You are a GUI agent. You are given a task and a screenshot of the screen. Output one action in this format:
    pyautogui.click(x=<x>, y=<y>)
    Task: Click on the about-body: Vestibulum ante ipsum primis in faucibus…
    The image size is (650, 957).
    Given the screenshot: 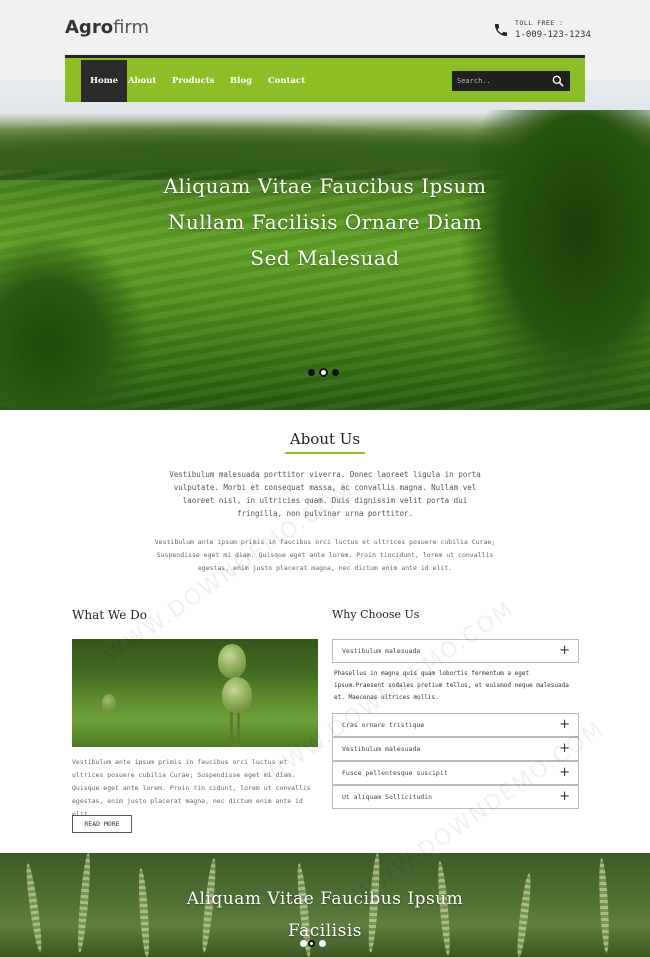 What is the action you would take?
    pyautogui.click(x=325, y=555)
    